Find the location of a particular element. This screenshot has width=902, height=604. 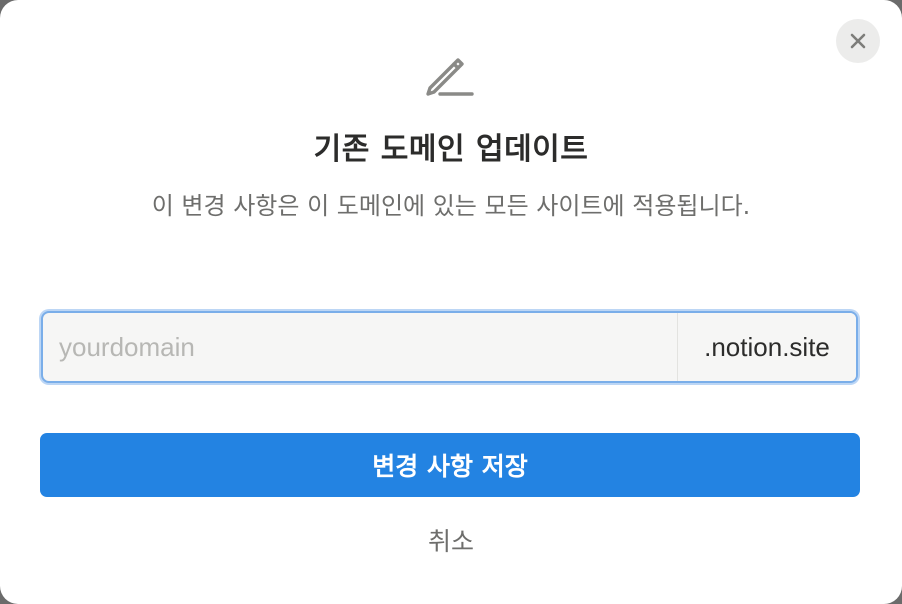

save-changes-button: 변경 사항 저장 is located at coordinates (450, 465).